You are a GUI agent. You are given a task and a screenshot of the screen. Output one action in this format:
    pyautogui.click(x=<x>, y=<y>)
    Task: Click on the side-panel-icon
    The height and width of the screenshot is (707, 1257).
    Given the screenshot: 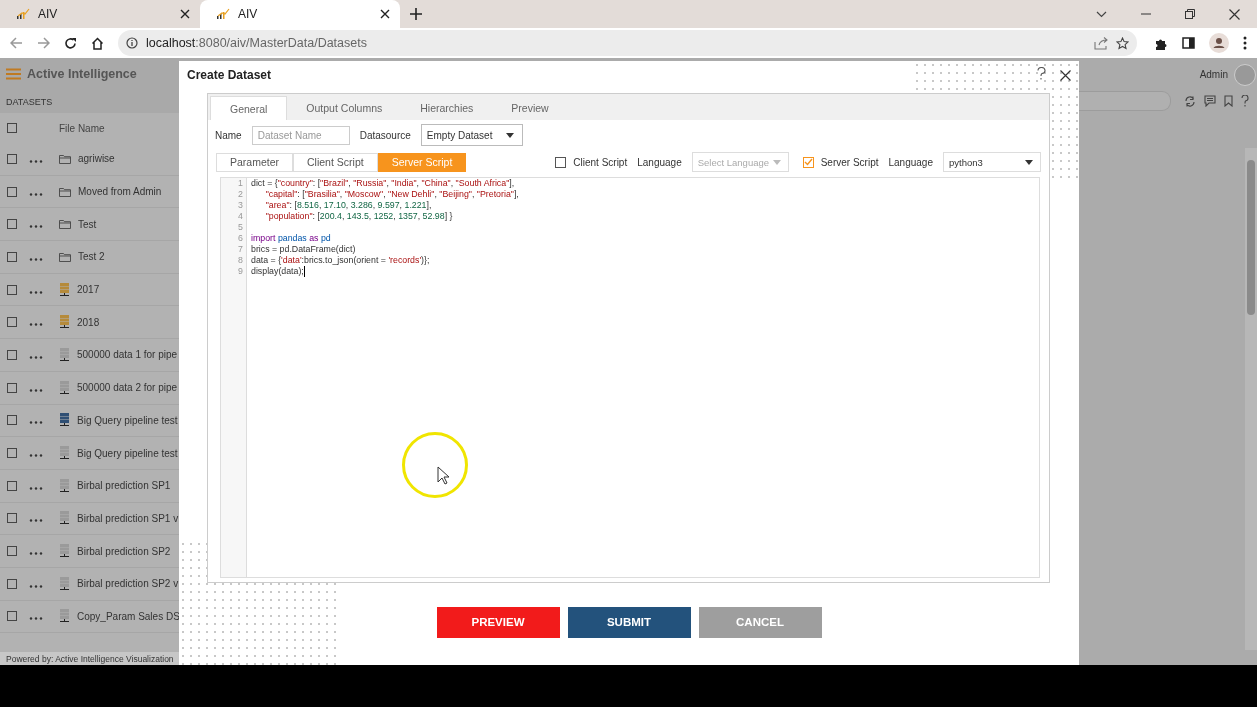 What is the action you would take?
    pyautogui.click(x=1188, y=43)
    